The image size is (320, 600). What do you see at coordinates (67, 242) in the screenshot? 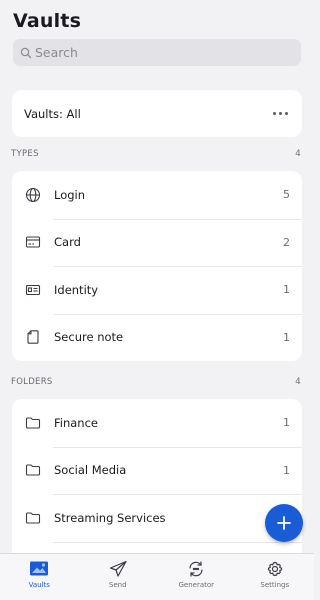
I see `type-item-label: Card` at bounding box center [67, 242].